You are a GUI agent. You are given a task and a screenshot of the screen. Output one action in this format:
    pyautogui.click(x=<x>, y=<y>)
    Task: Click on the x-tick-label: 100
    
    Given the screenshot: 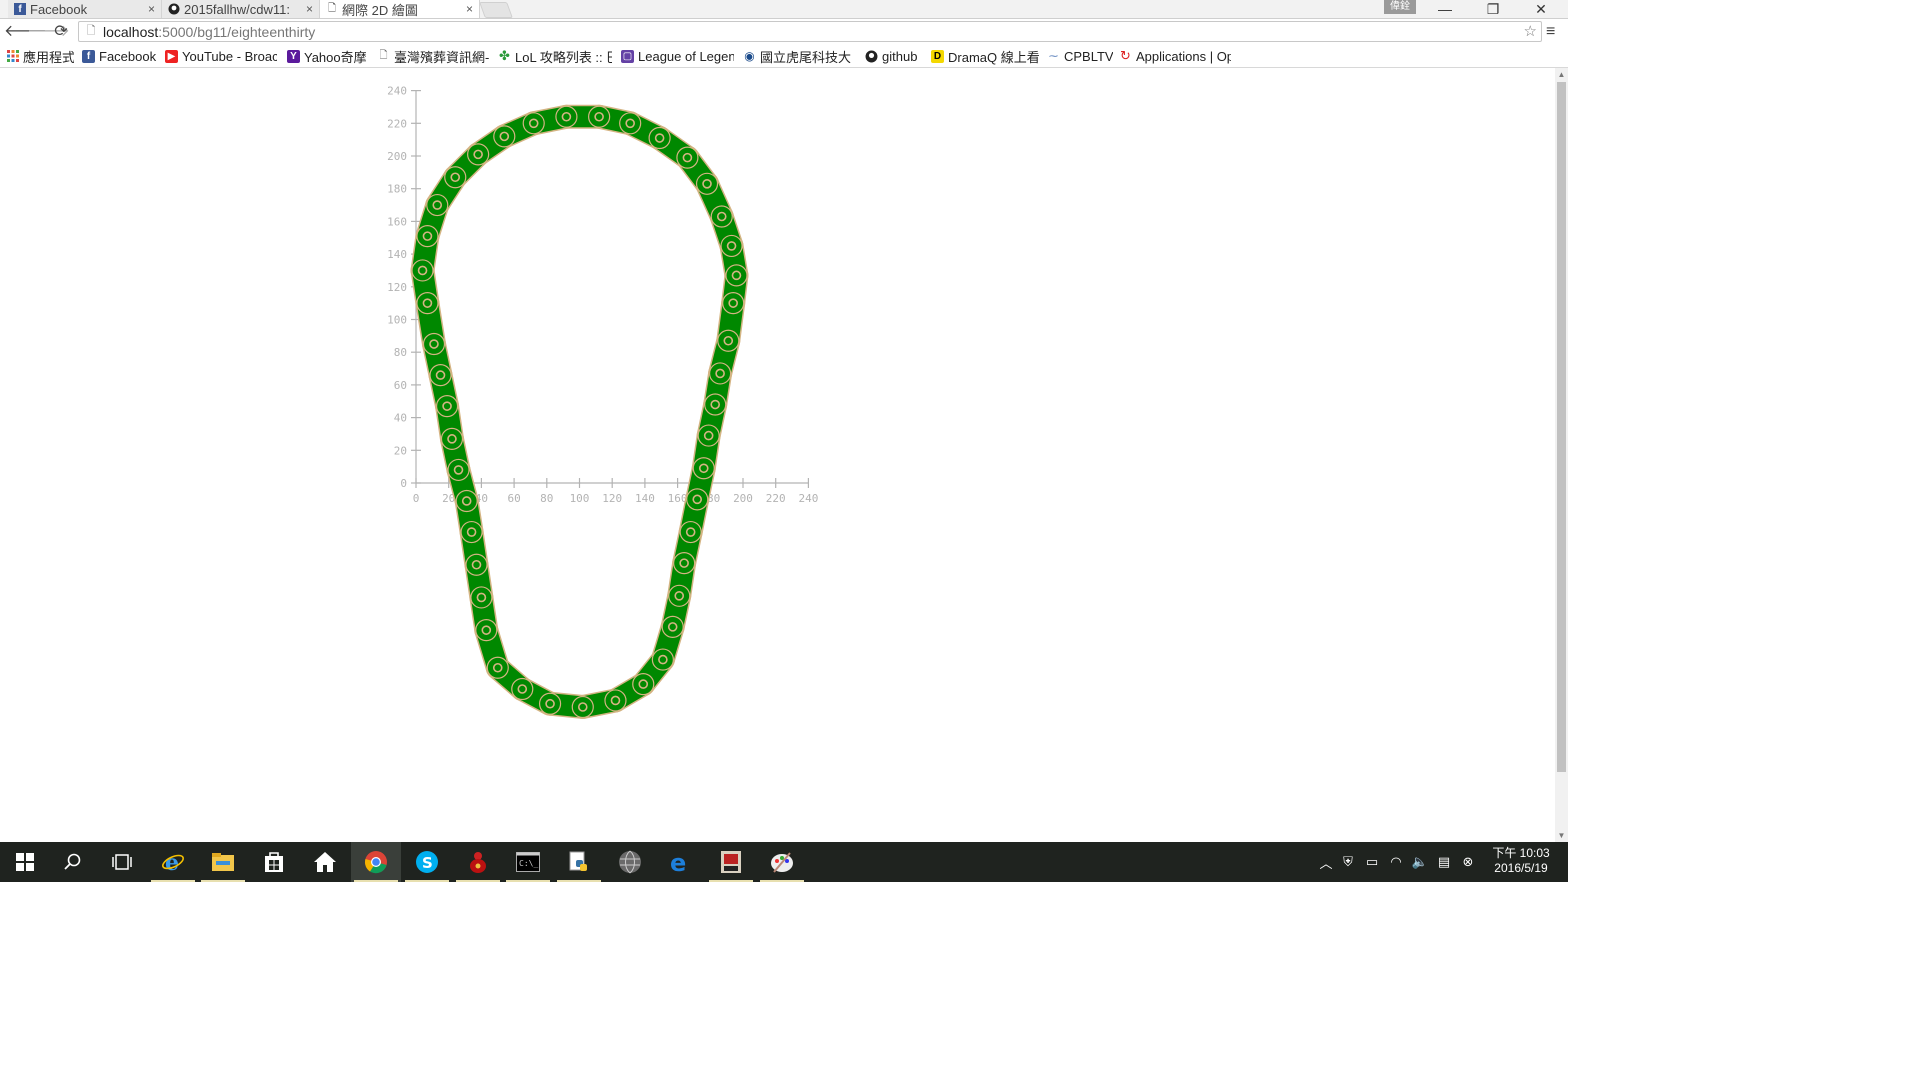 What is the action you would take?
    pyautogui.click(x=580, y=498)
    